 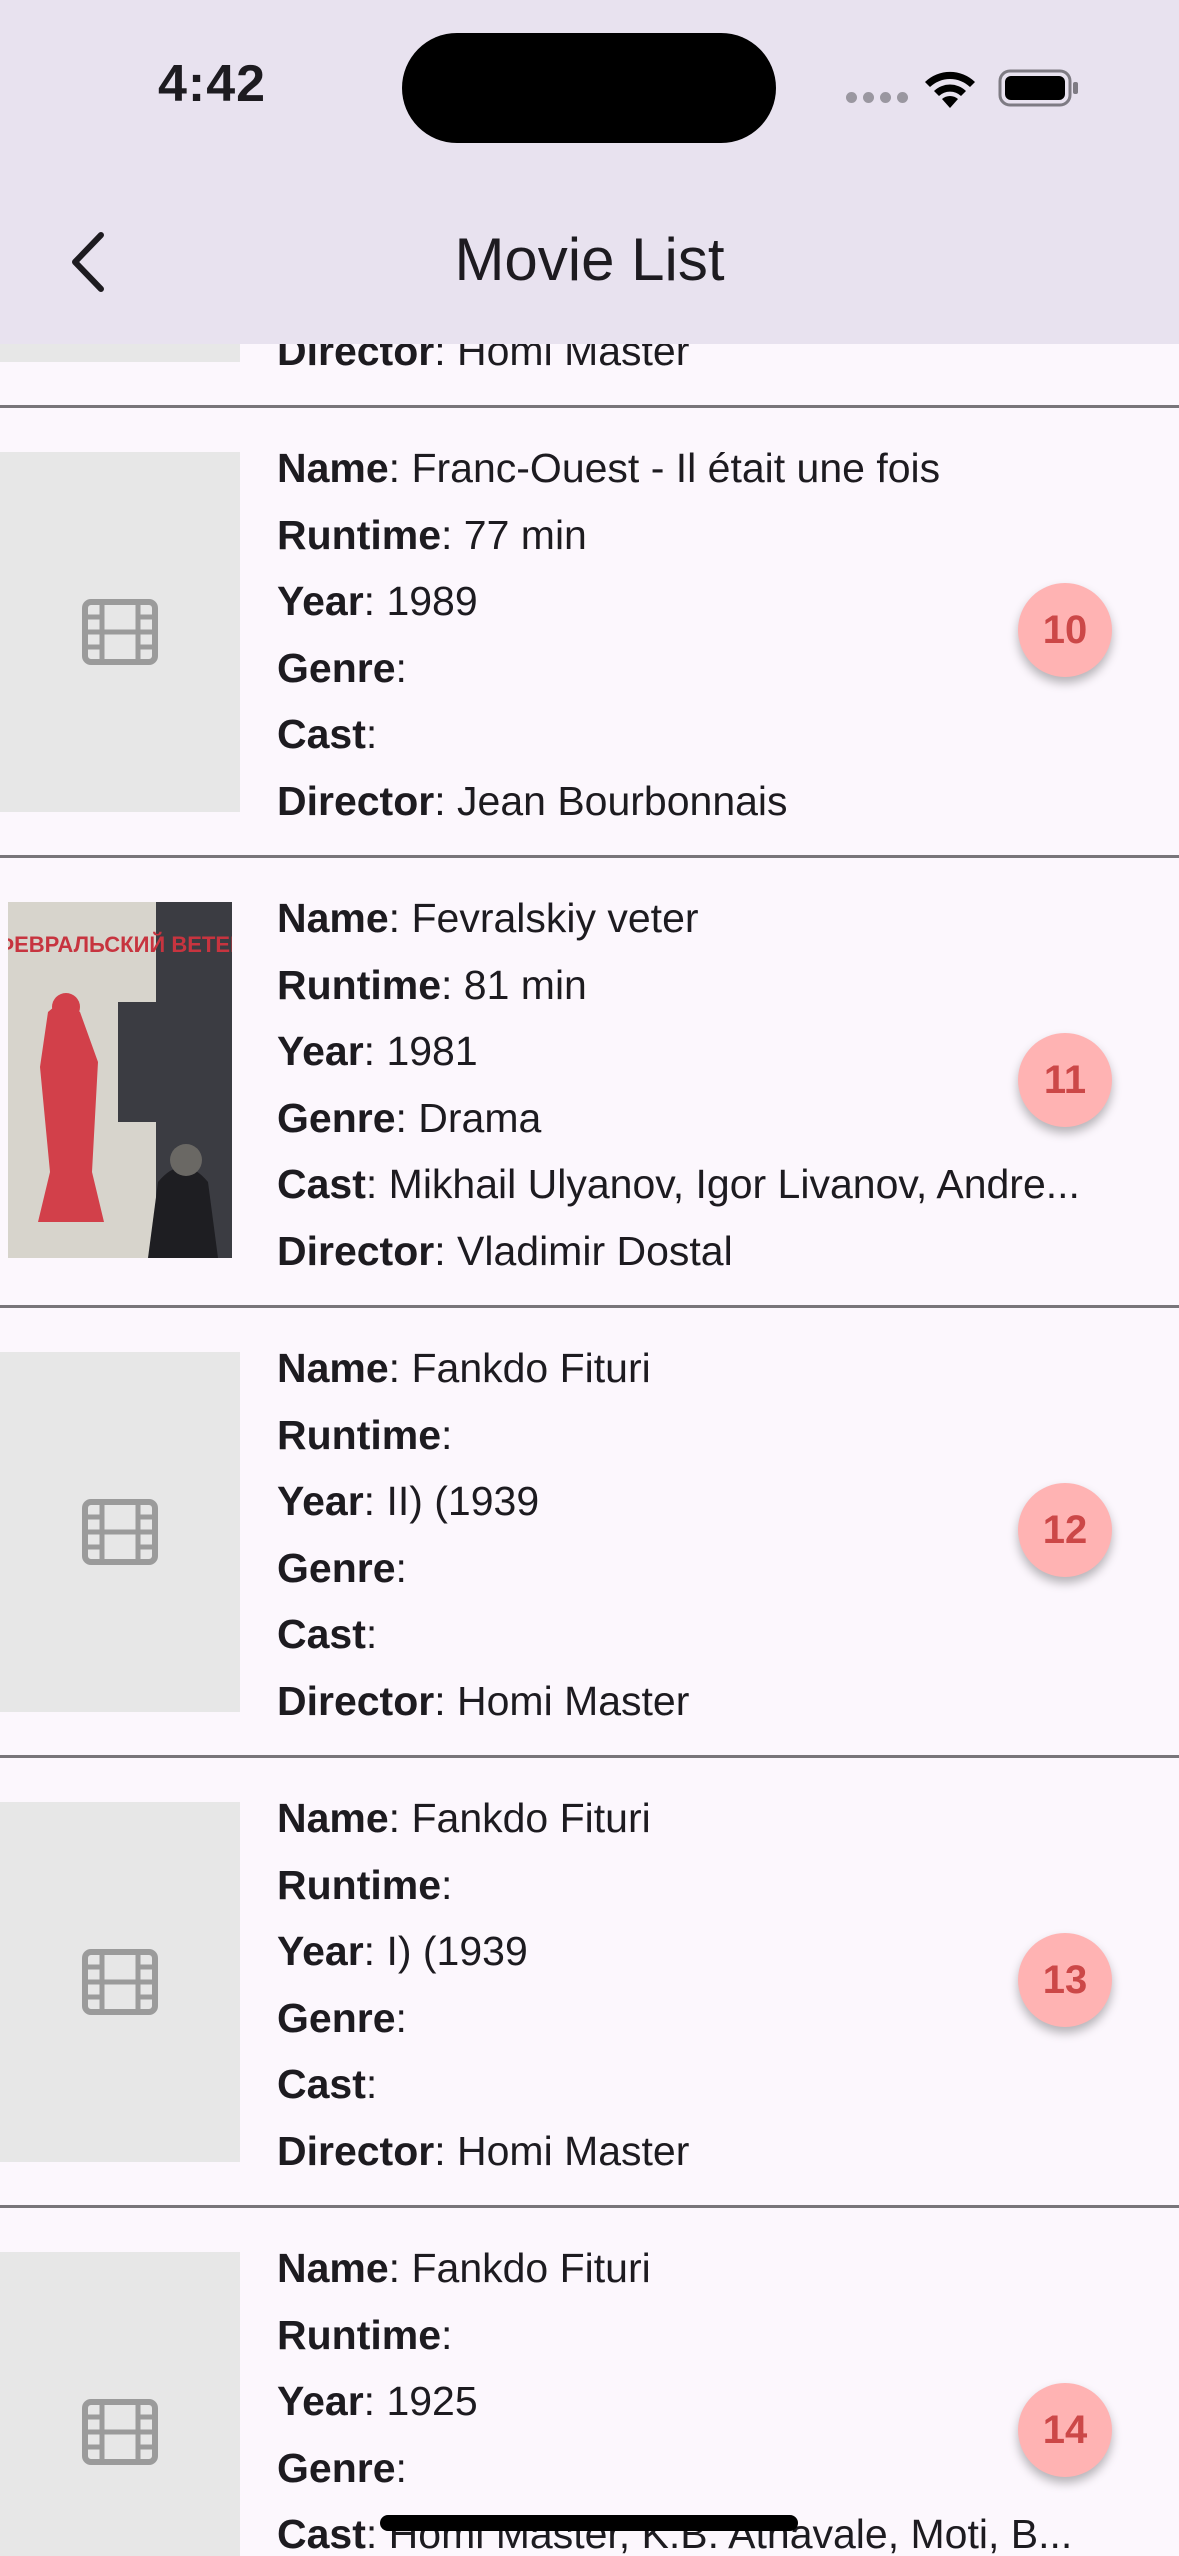 What do you see at coordinates (1065, 1080) in the screenshot?
I see `index-badge: 11` at bounding box center [1065, 1080].